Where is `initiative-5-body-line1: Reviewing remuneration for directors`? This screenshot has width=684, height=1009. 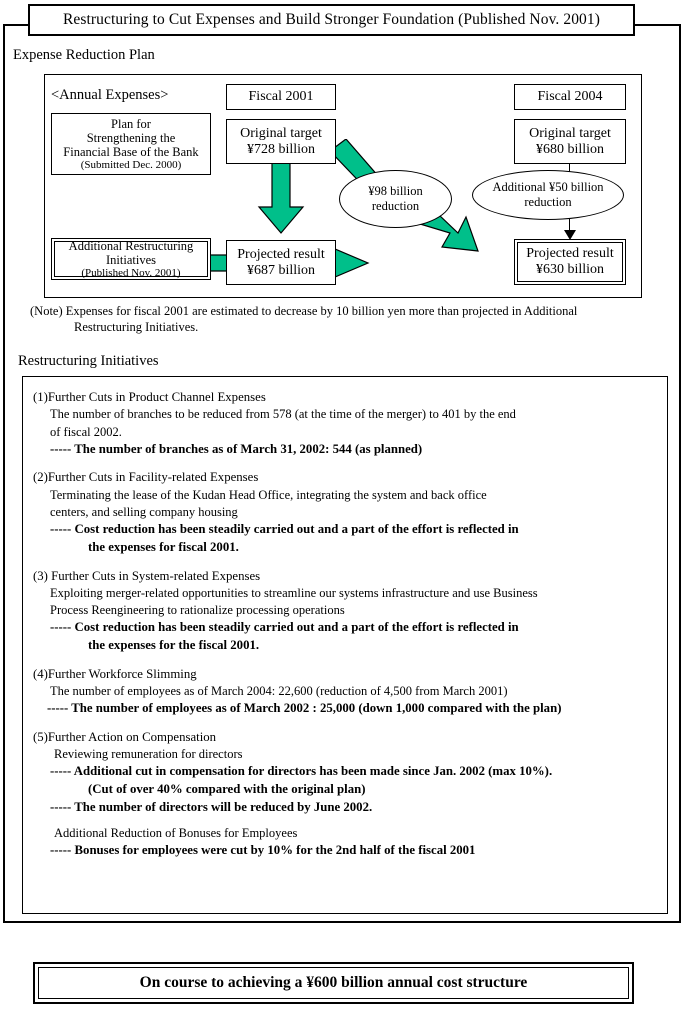
initiative-5-body-line1: Reviewing remuneration for directors is located at coordinates (148, 754).